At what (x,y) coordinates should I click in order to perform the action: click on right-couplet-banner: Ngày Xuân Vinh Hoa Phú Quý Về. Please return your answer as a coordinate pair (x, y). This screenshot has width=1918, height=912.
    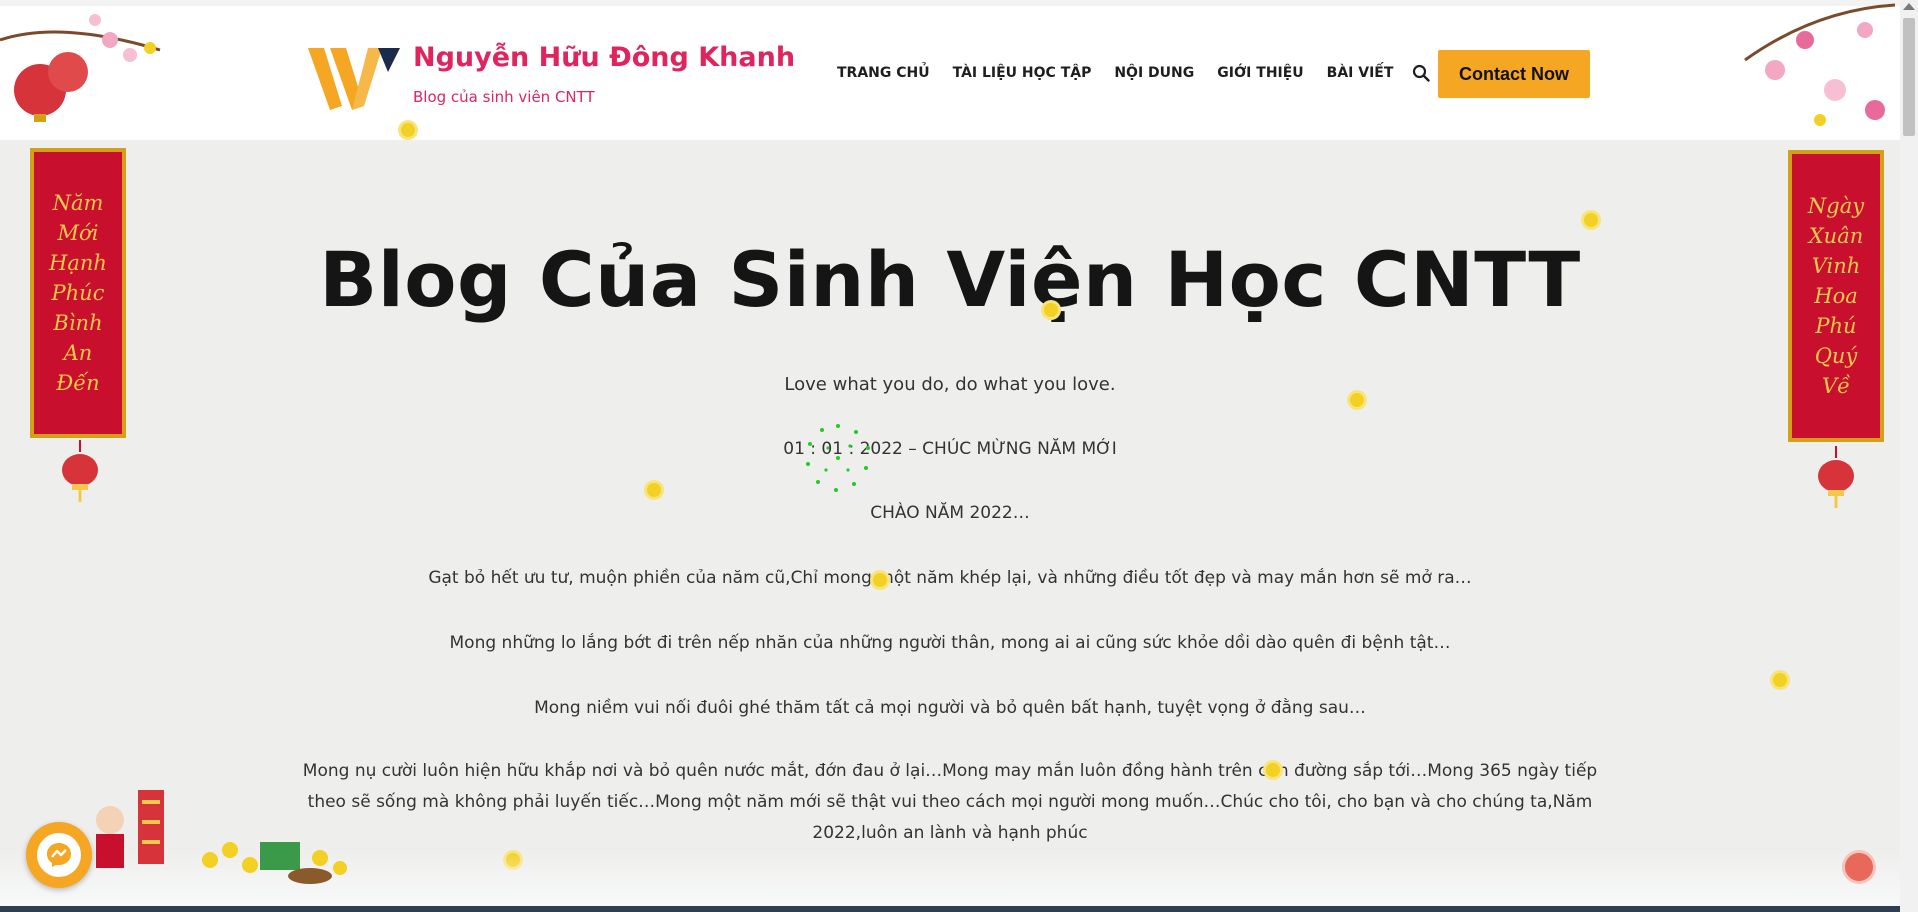
    Looking at the image, I should click on (1836, 296).